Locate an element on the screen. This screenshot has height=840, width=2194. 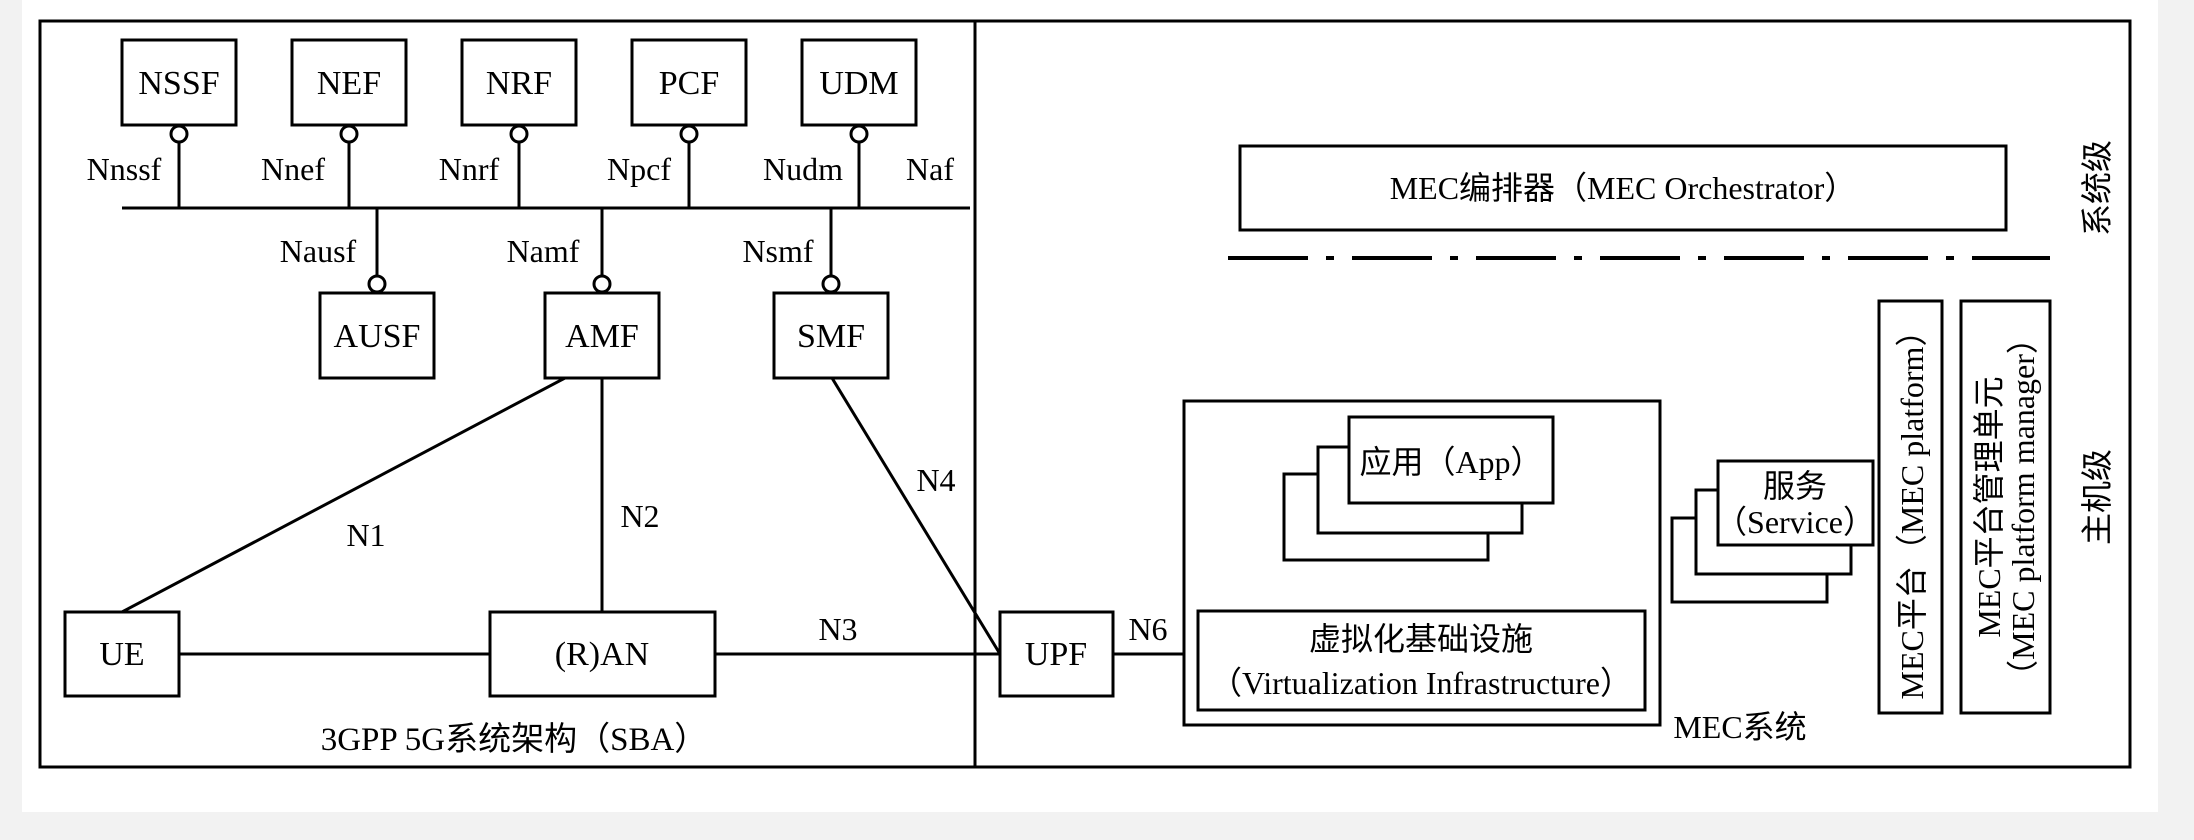
app-box: 应用（App） is located at coordinates (1451, 460).